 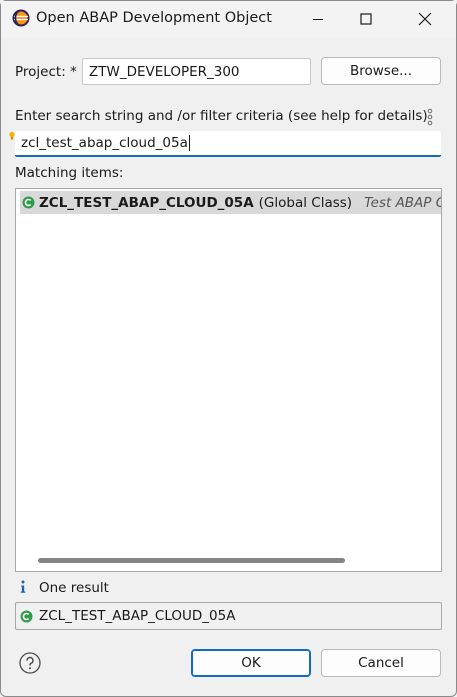 I want to click on project-label: Project: *, so click(x=46, y=72).